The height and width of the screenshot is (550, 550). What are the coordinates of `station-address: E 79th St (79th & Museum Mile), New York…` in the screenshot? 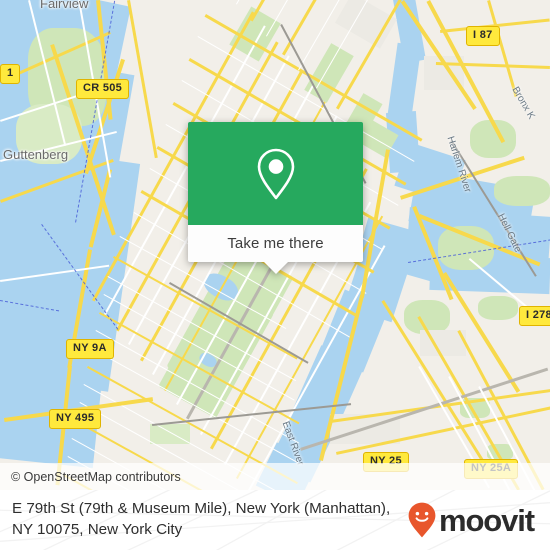 It's located at (201, 519).